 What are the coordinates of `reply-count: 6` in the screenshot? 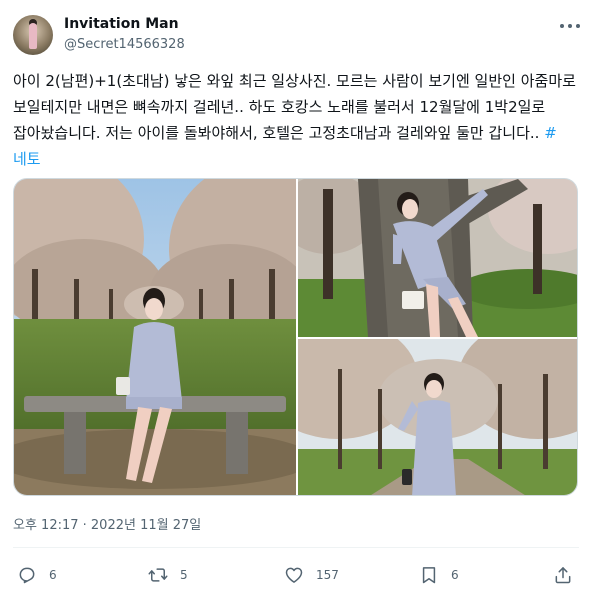 It's located at (53, 575).